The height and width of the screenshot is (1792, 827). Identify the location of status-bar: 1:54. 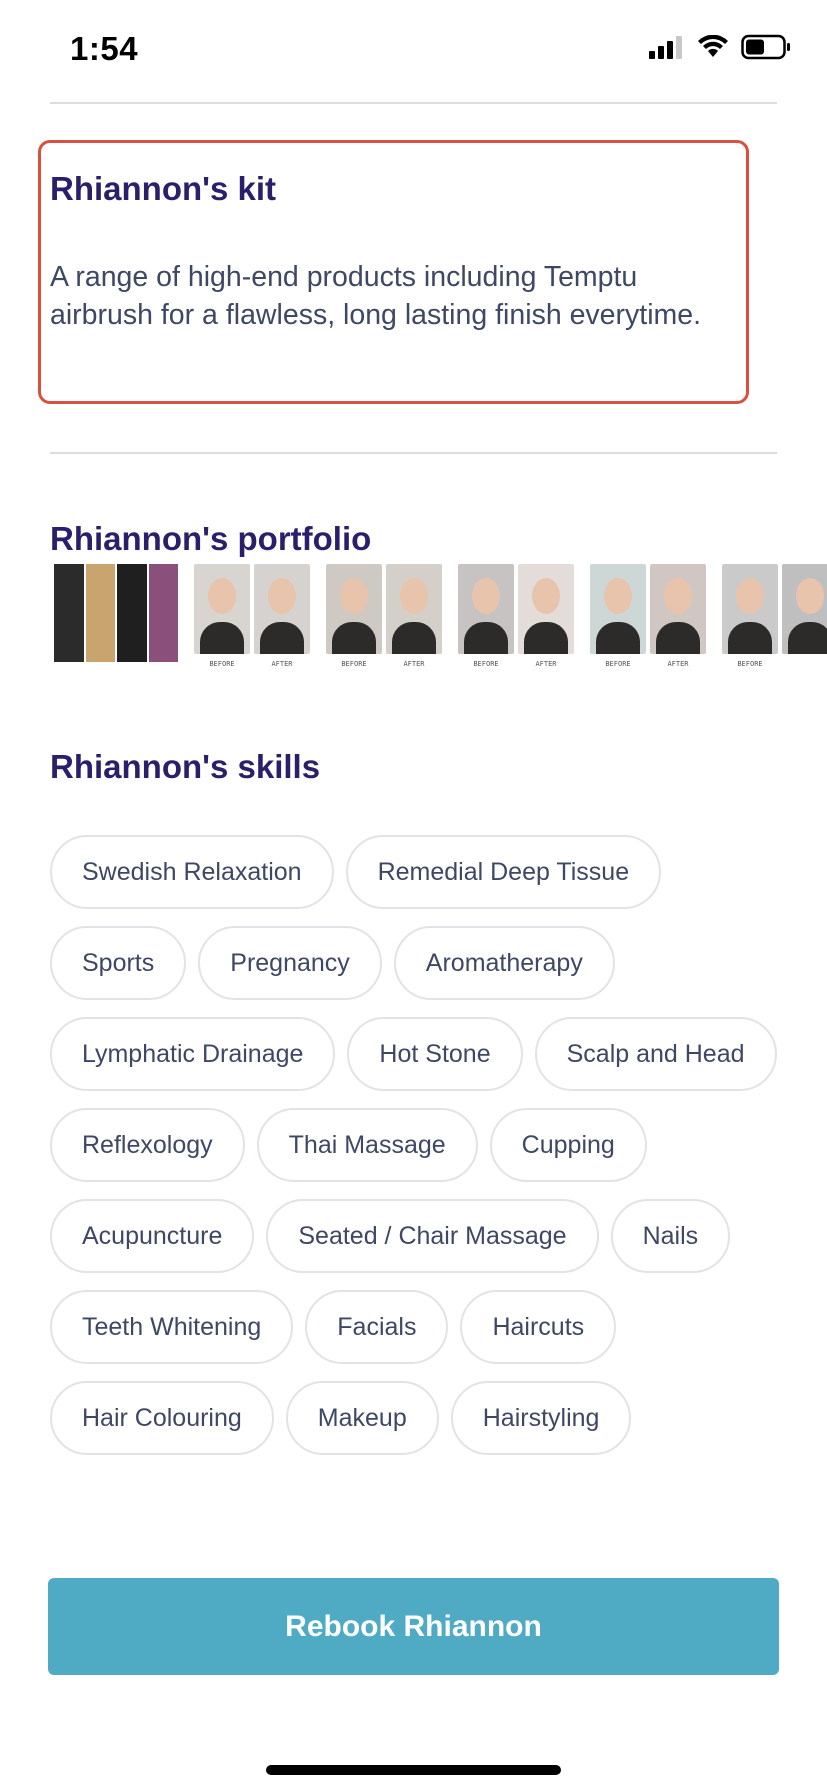
(413, 50).